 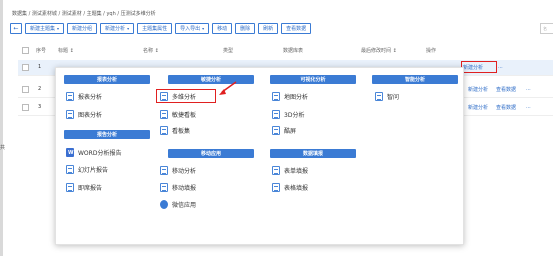 I want to click on col-type: 类型, so click(x=228, y=51).